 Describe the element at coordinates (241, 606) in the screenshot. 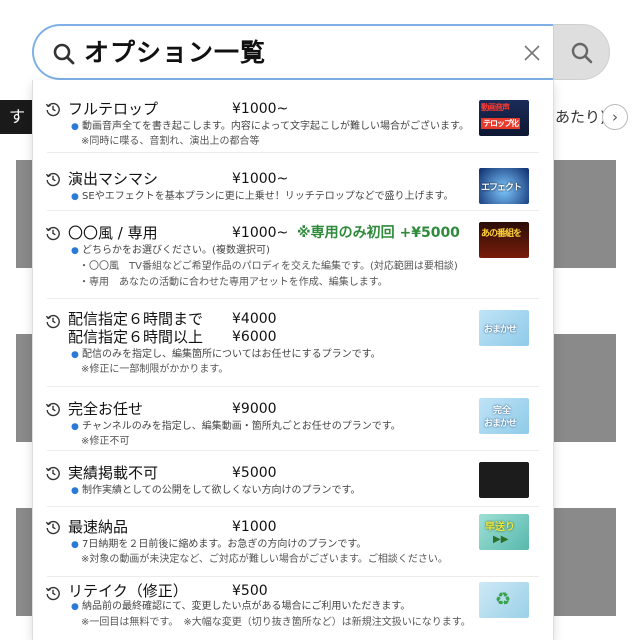

I see `option-description: ● 納品前の最終確認にて、変更したい点がある場合にご利用いただきます。` at that location.